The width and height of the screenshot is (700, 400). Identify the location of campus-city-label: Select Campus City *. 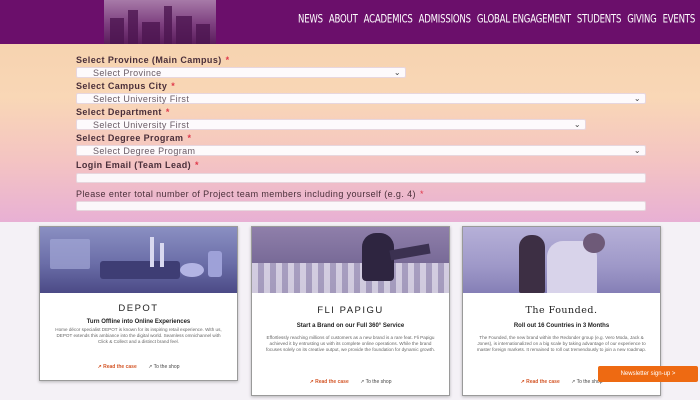
(126, 86).